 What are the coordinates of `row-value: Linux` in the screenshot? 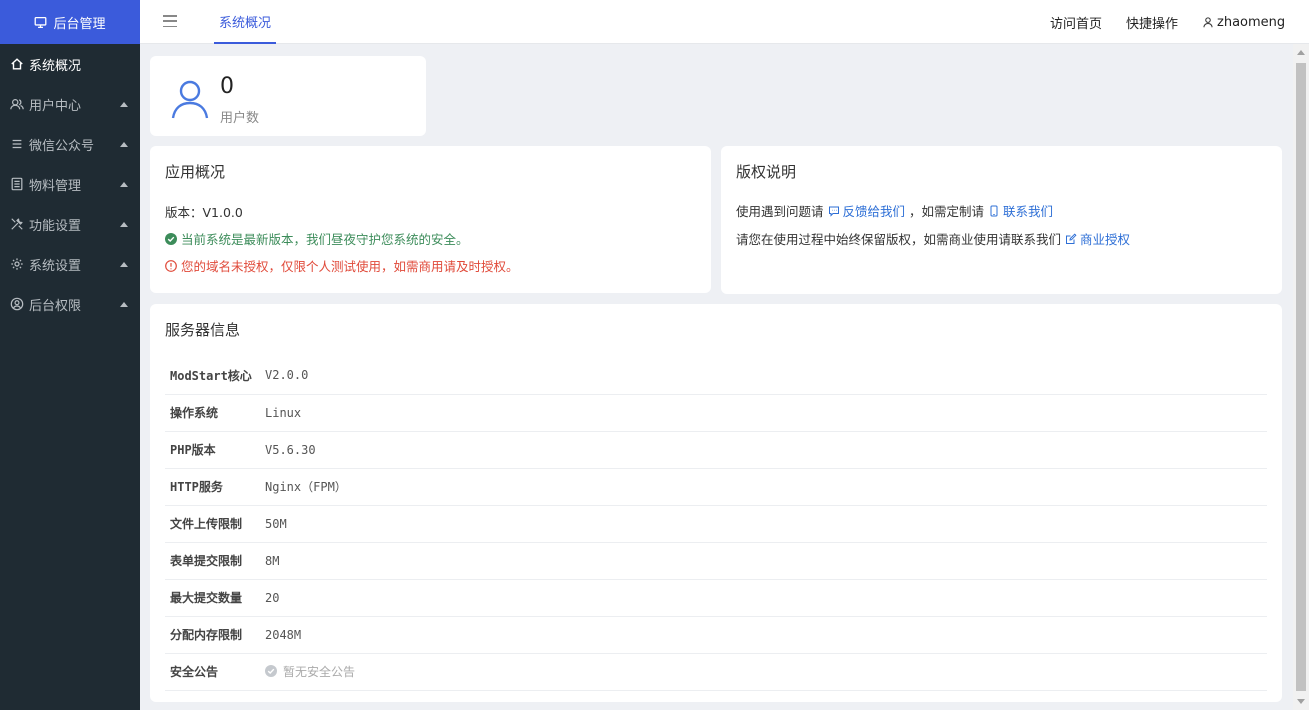 It's located at (766, 413).